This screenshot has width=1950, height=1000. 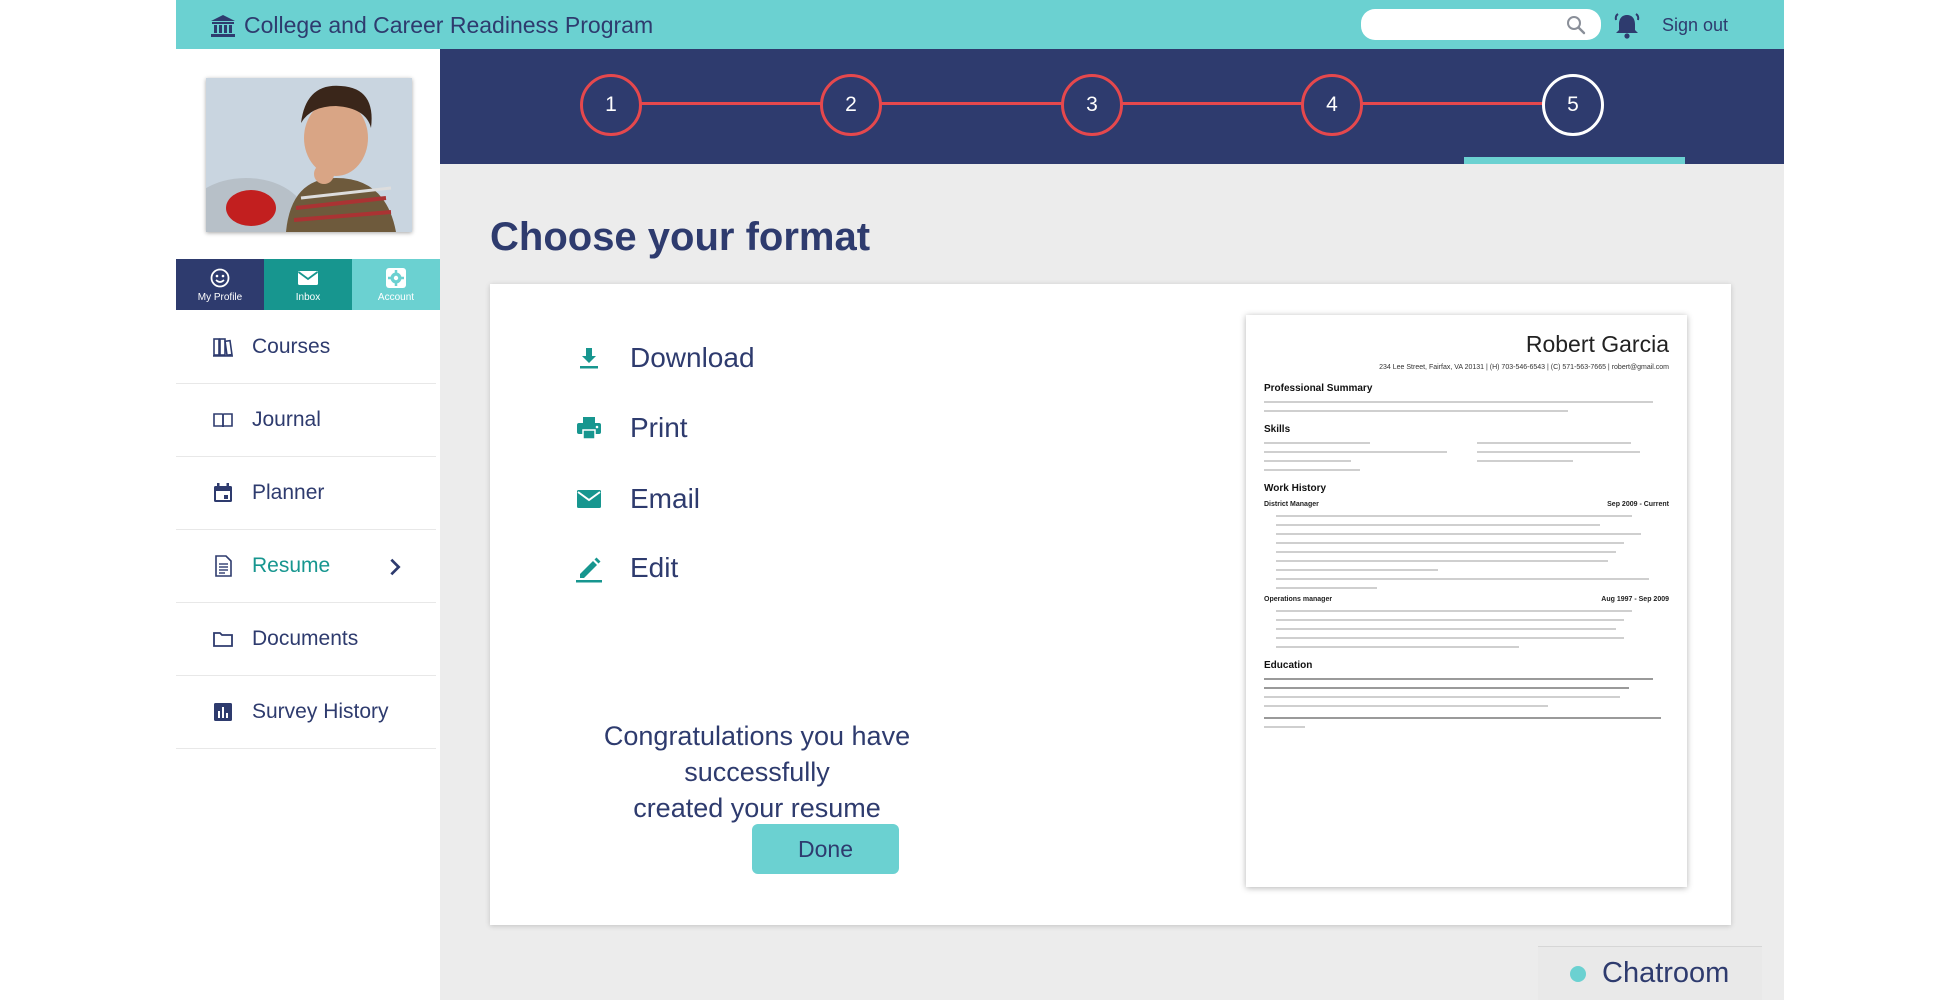 I want to click on resume-role-dates: Aug 1997 - Sep 2009, so click(x=1635, y=599).